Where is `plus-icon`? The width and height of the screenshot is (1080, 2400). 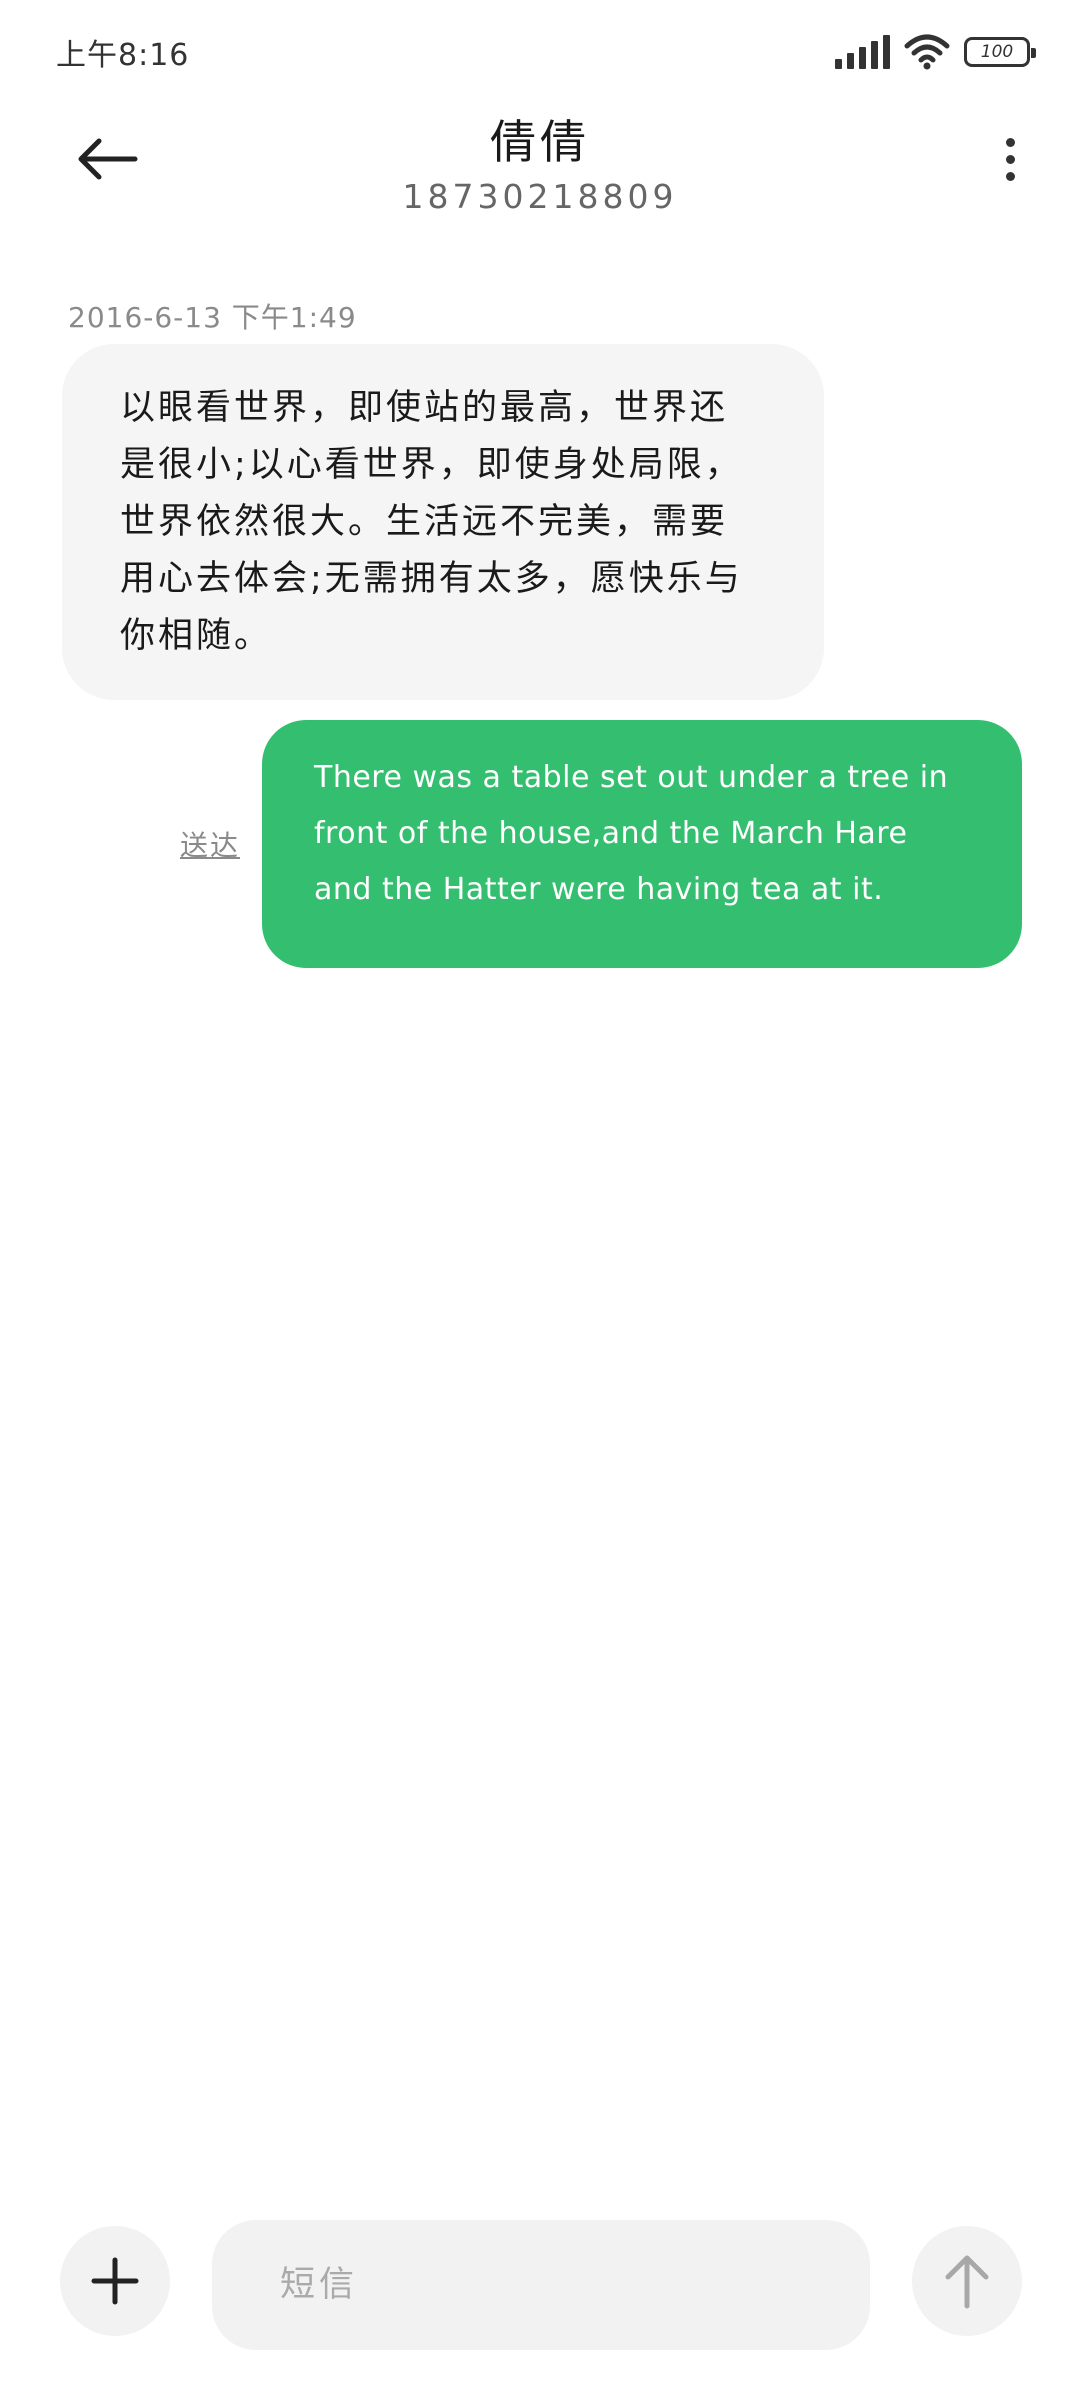
plus-icon is located at coordinates (115, 2281).